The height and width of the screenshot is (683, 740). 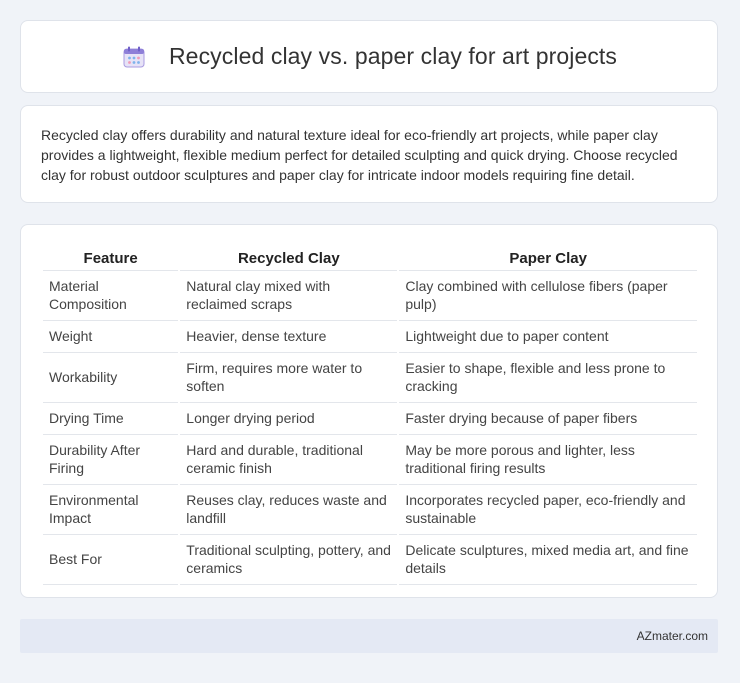 I want to click on cell-paper-clay: Lightweight due to paper content, so click(x=548, y=337).